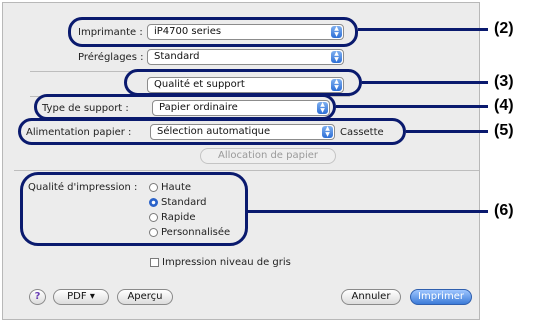 This screenshot has width=544, height=324. I want to click on callout-label-4: (4), so click(504, 105).